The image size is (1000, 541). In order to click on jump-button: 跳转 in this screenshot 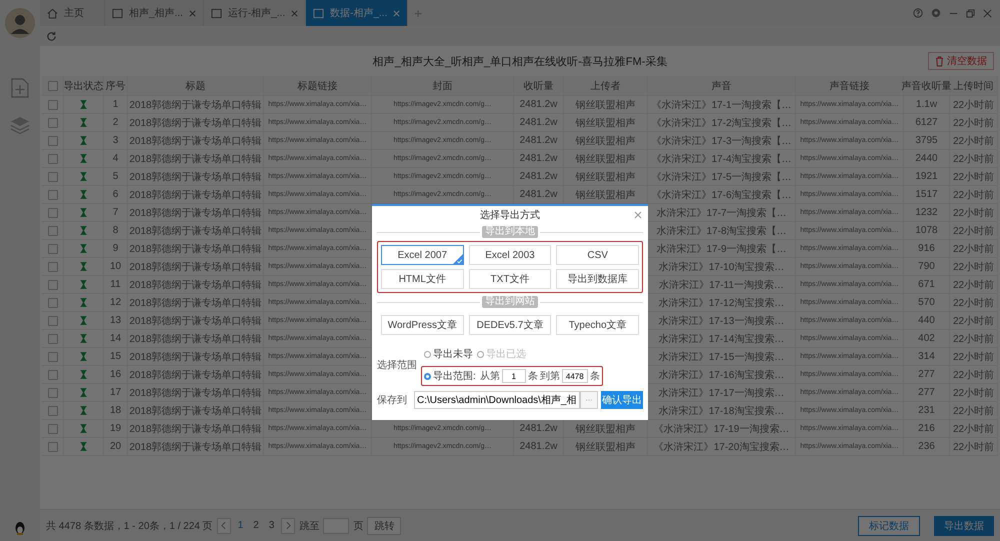, I will do `click(384, 525)`.